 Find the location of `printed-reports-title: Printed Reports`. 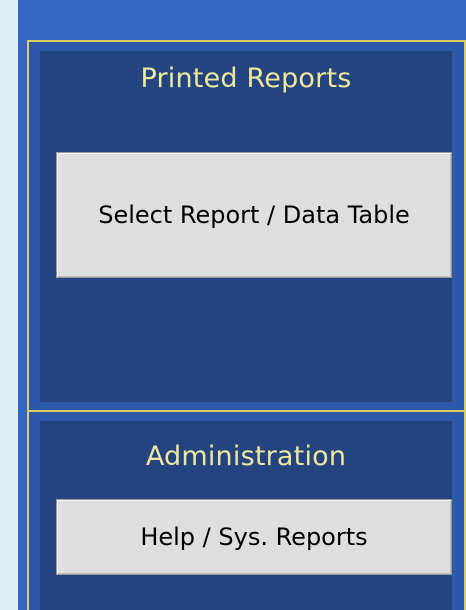

printed-reports-title: Printed Reports is located at coordinates (246, 78).